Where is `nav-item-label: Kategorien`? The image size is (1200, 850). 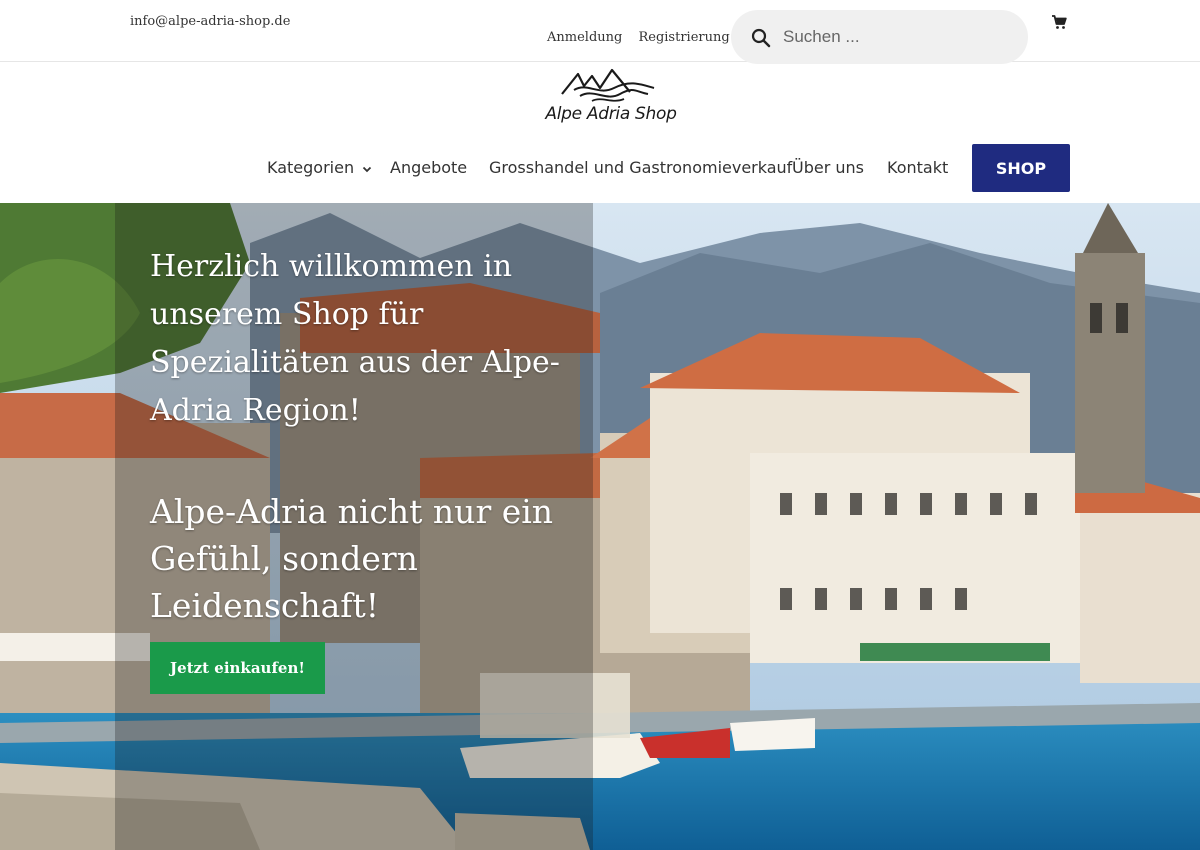 nav-item-label: Kategorien is located at coordinates (311, 167).